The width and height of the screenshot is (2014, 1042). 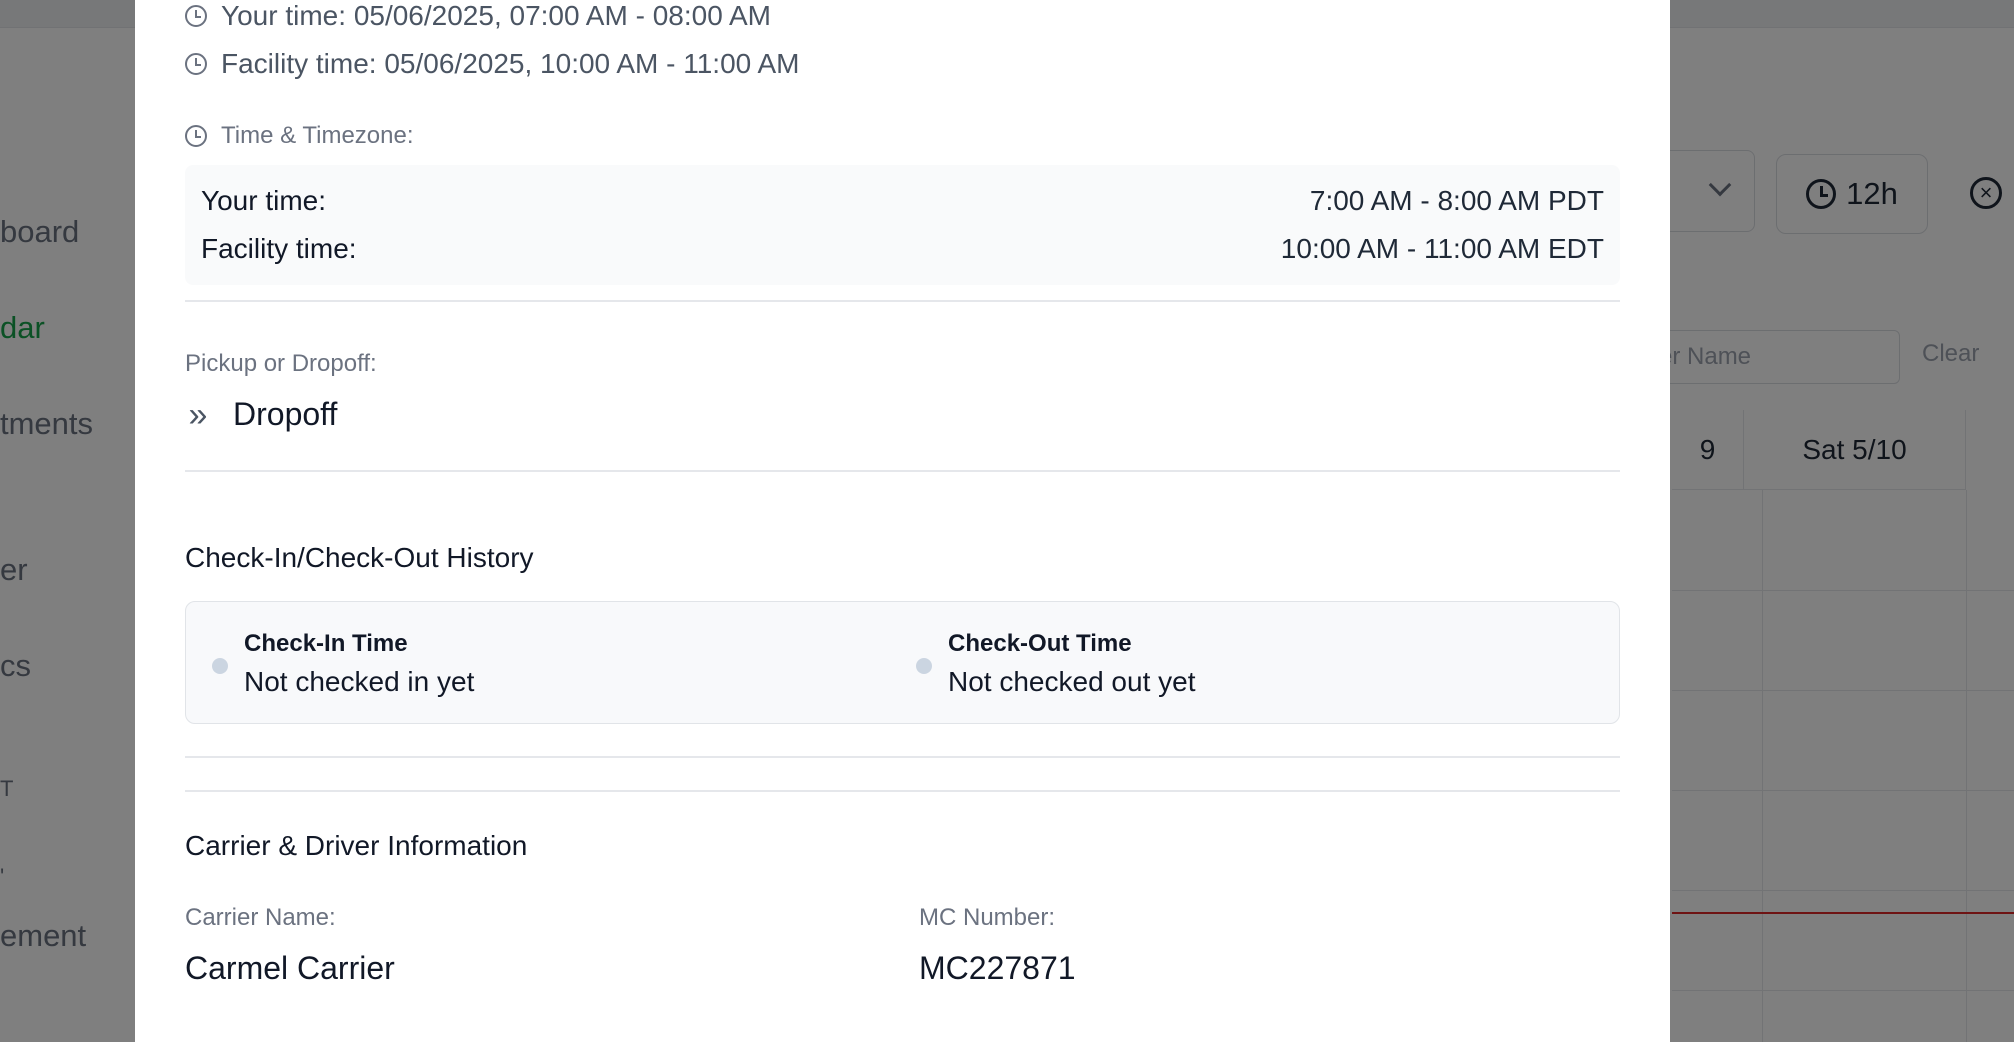 What do you see at coordinates (1442, 248) in the screenshot?
I see `tz-facility-time-value: 10:00 AM - 11:00 AM EDT` at bounding box center [1442, 248].